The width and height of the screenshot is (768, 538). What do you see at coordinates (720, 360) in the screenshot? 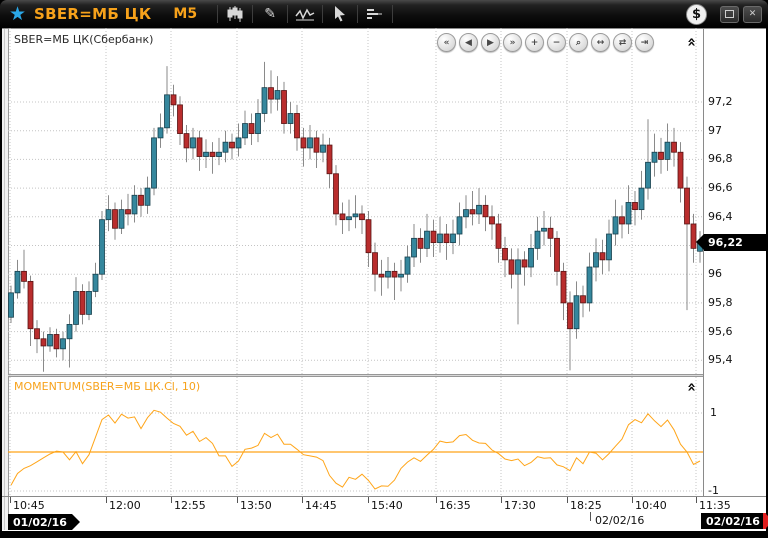
I see `price-axis-label: 95,4` at bounding box center [720, 360].